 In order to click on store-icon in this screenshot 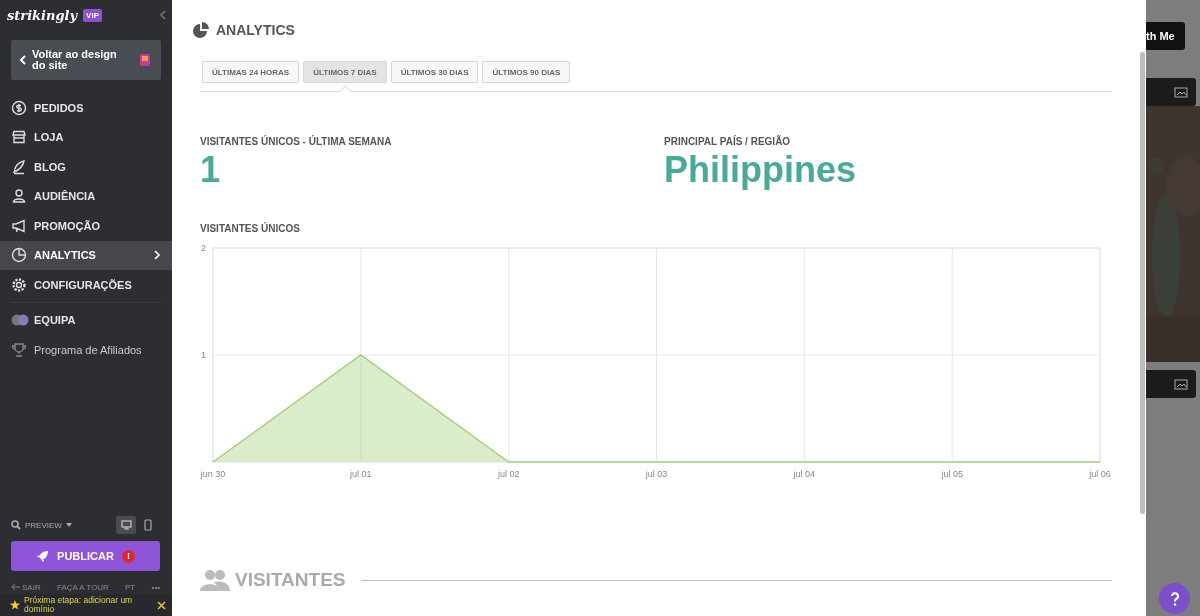, I will do `click(19, 137)`.